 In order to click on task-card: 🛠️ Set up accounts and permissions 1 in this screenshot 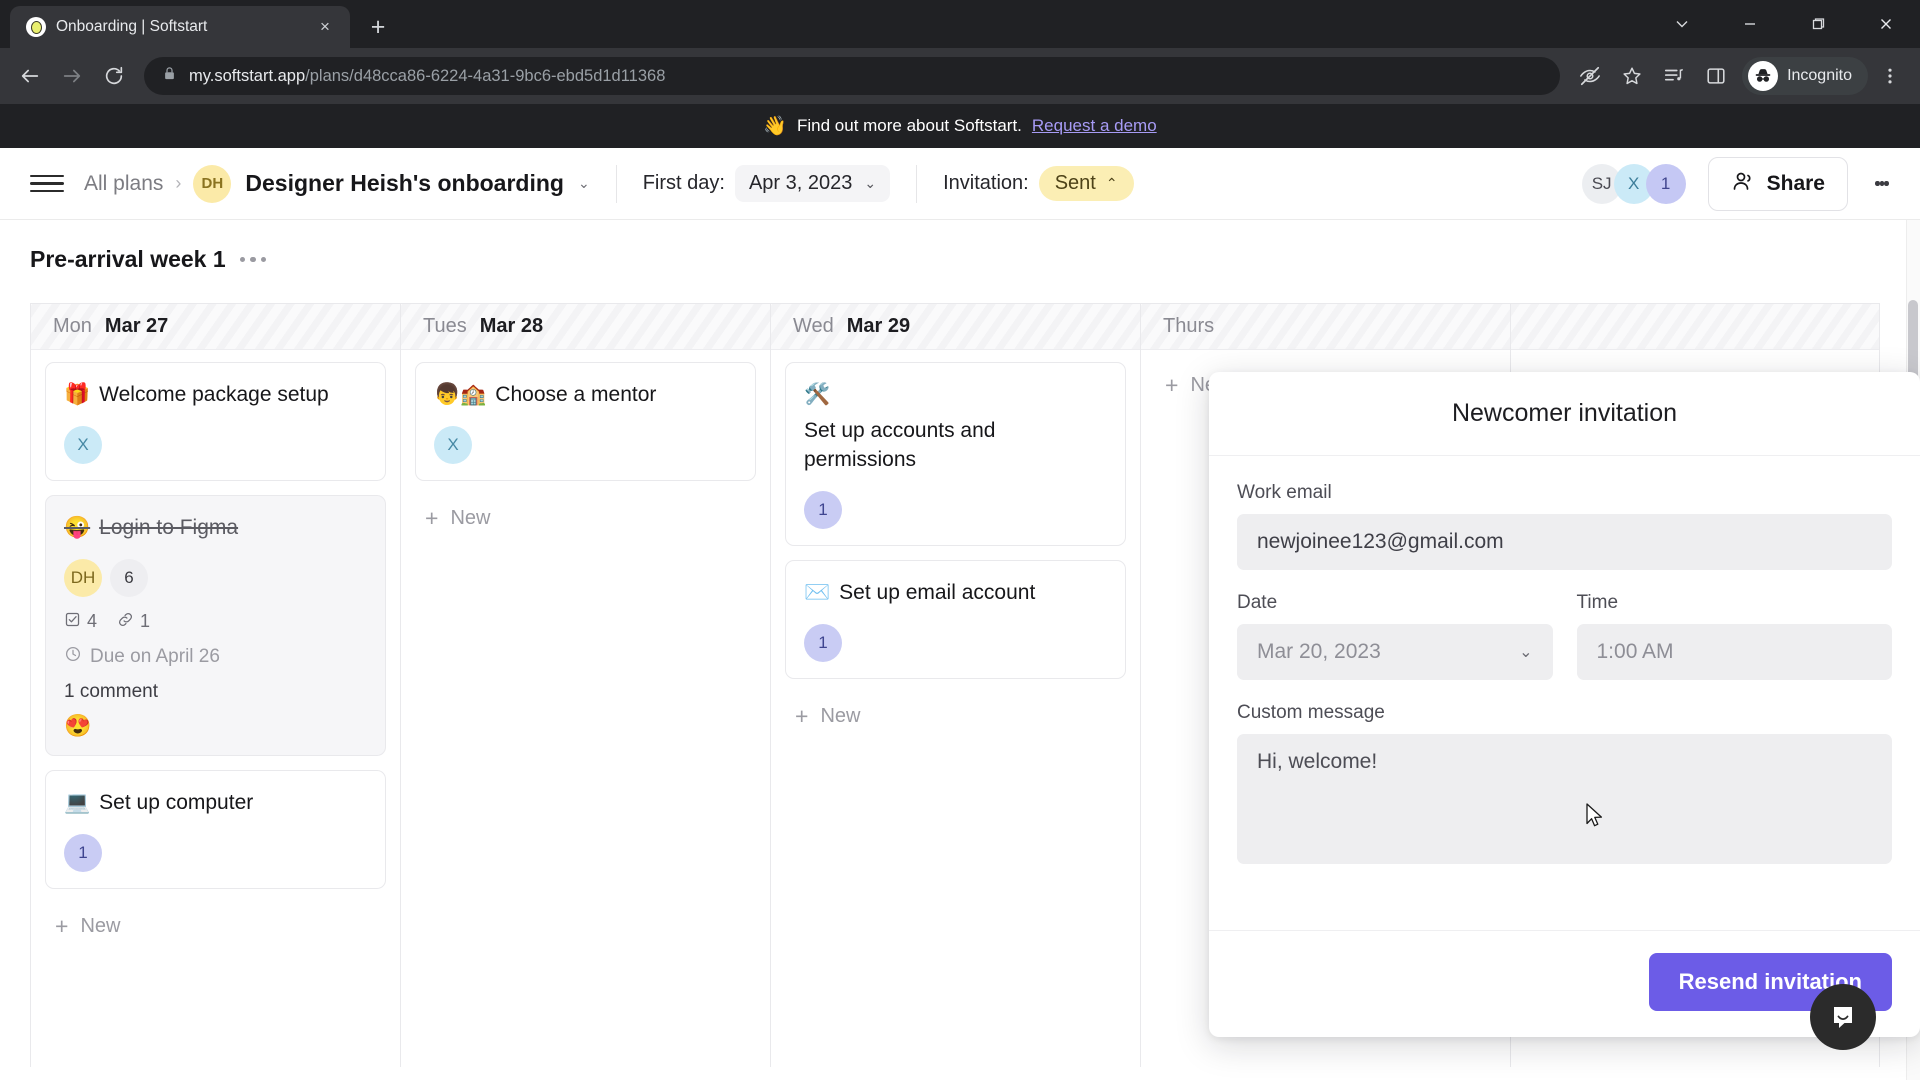, I will do `click(955, 454)`.